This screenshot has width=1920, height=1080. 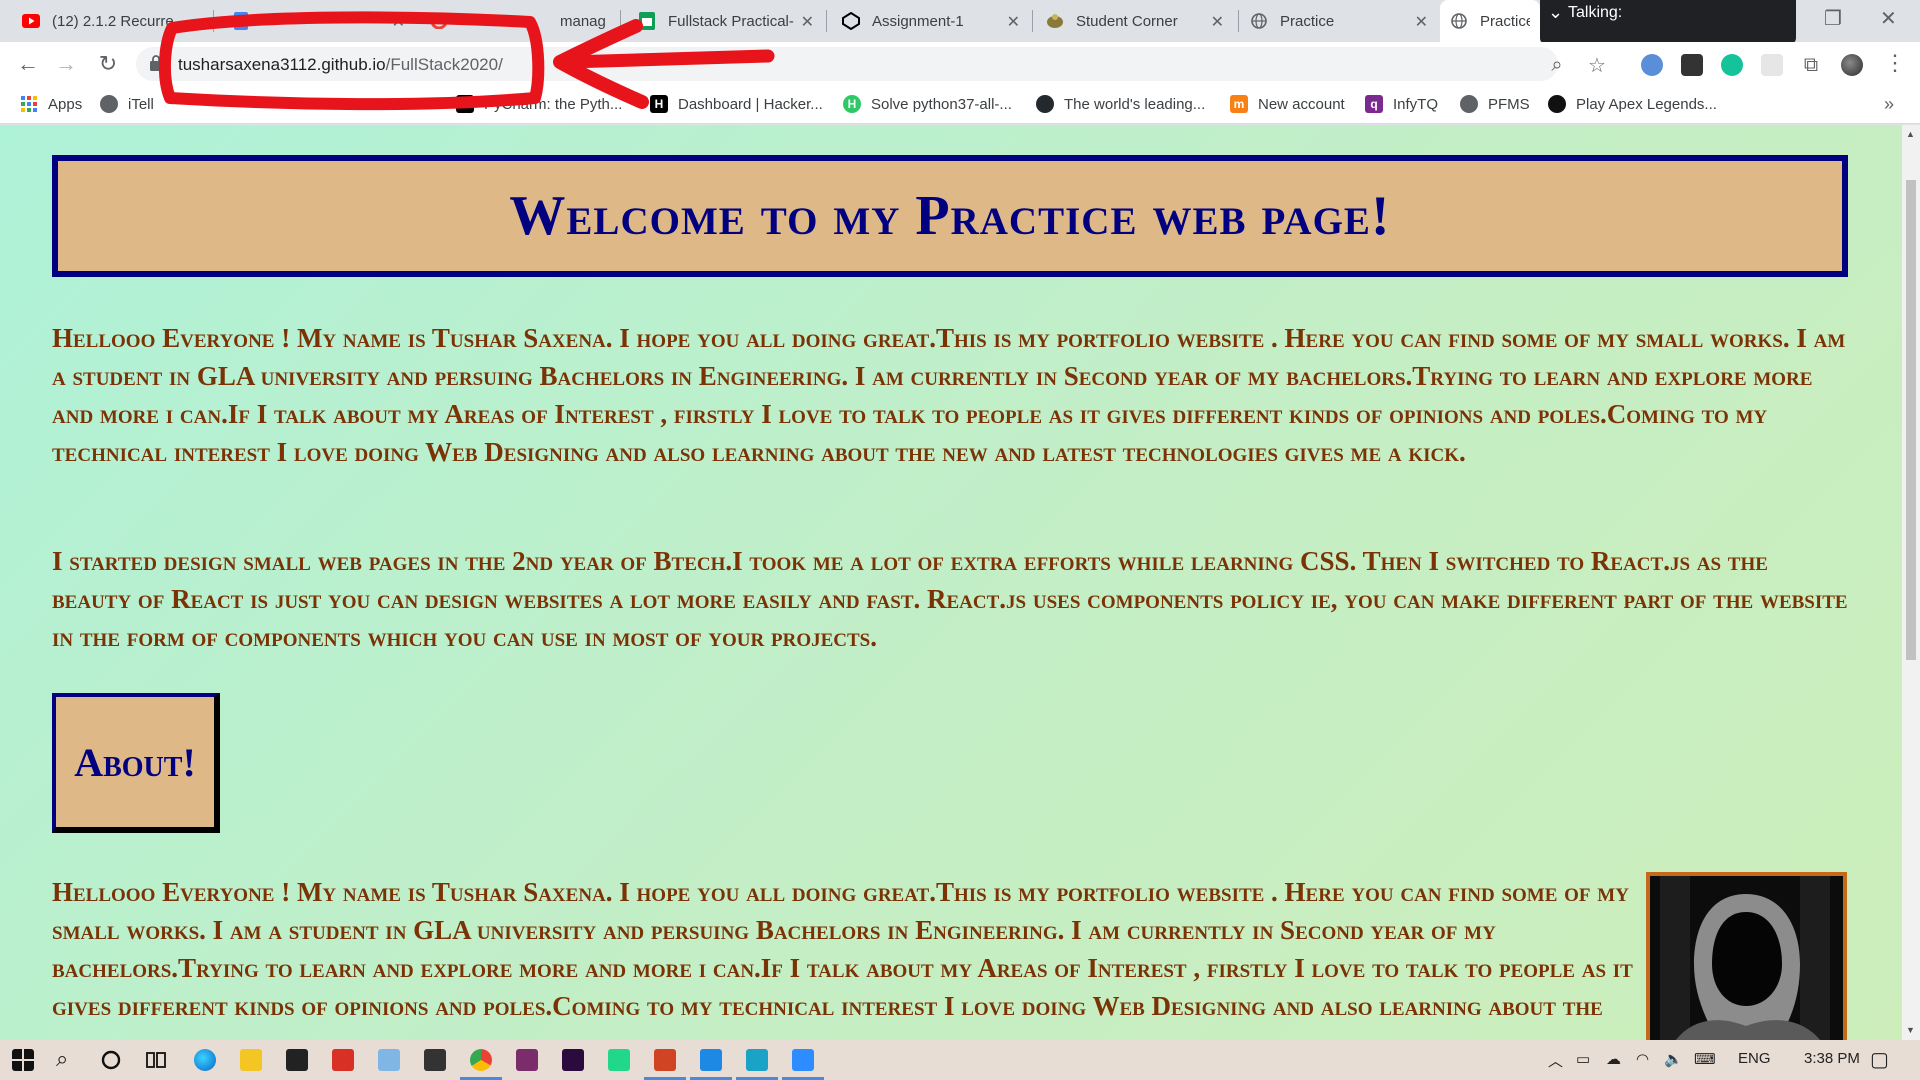 What do you see at coordinates (111, 1060) in the screenshot?
I see `cortana-icon` at bounding box center [111, 1060].